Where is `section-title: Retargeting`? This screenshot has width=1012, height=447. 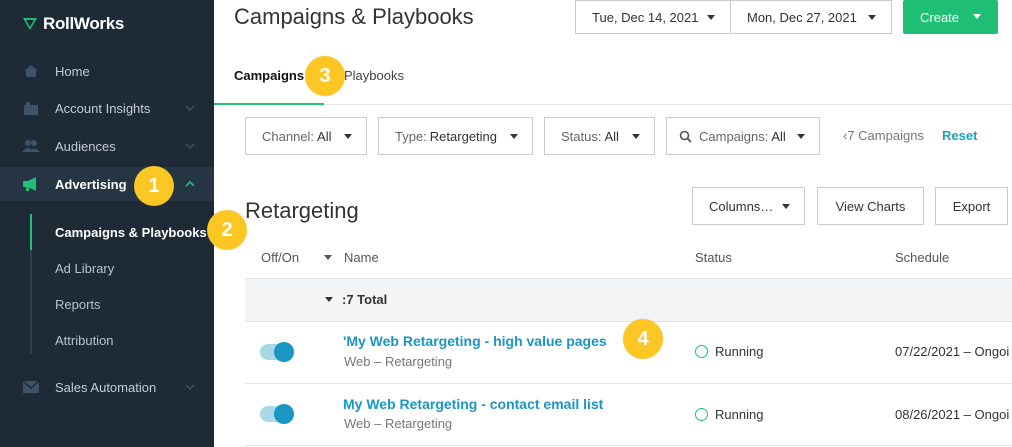 section-title: Retargeting is located at coordinates (302, 210).